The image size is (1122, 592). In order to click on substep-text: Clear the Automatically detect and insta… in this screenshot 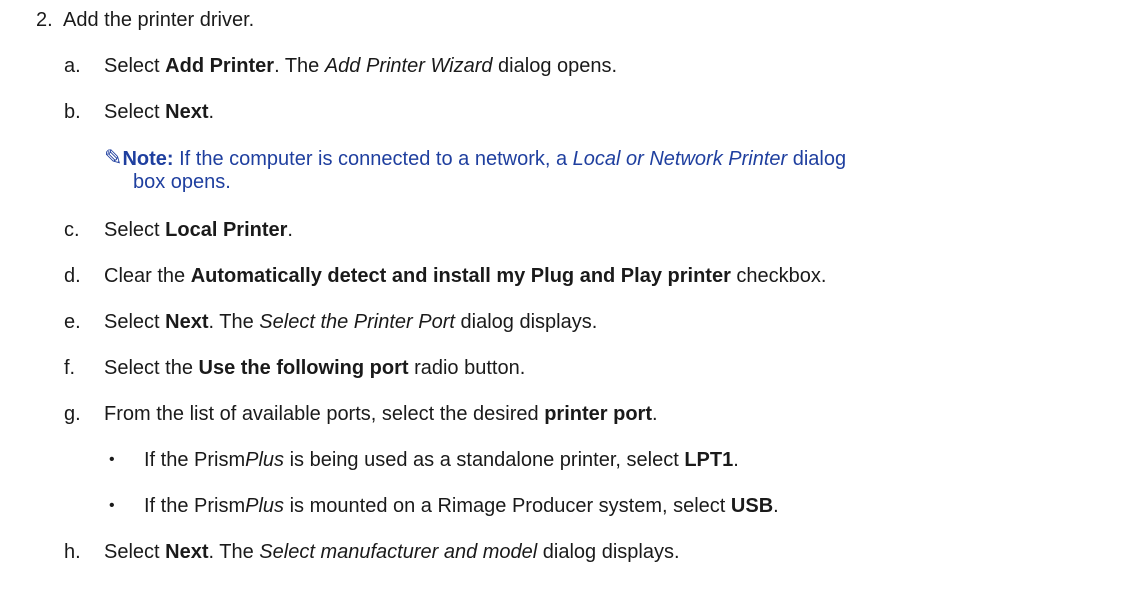, I will do `click(465, 276)`.